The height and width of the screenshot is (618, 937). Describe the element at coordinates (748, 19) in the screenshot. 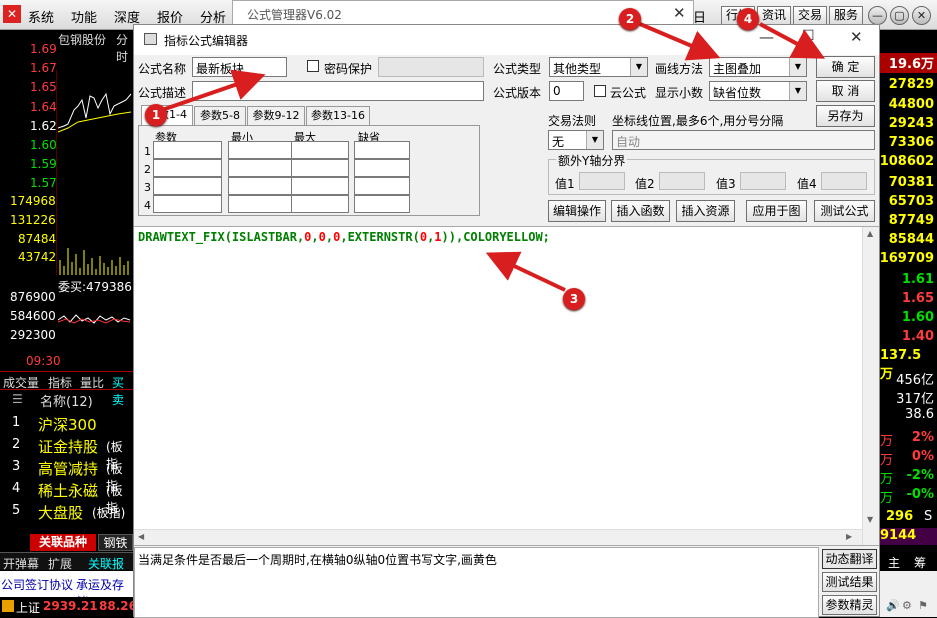

I see `step-marker-4: 4` at that location.